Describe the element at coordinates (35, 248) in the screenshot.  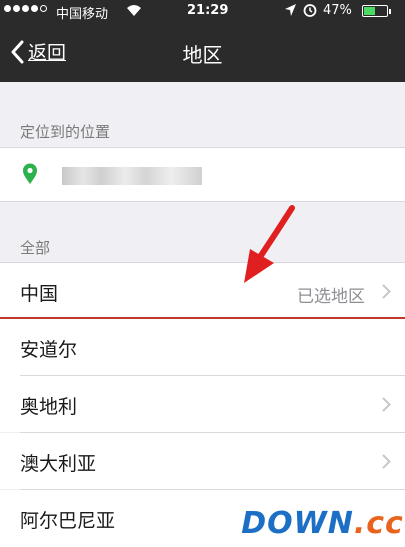
I see `section-header-all: 全部` at that location.